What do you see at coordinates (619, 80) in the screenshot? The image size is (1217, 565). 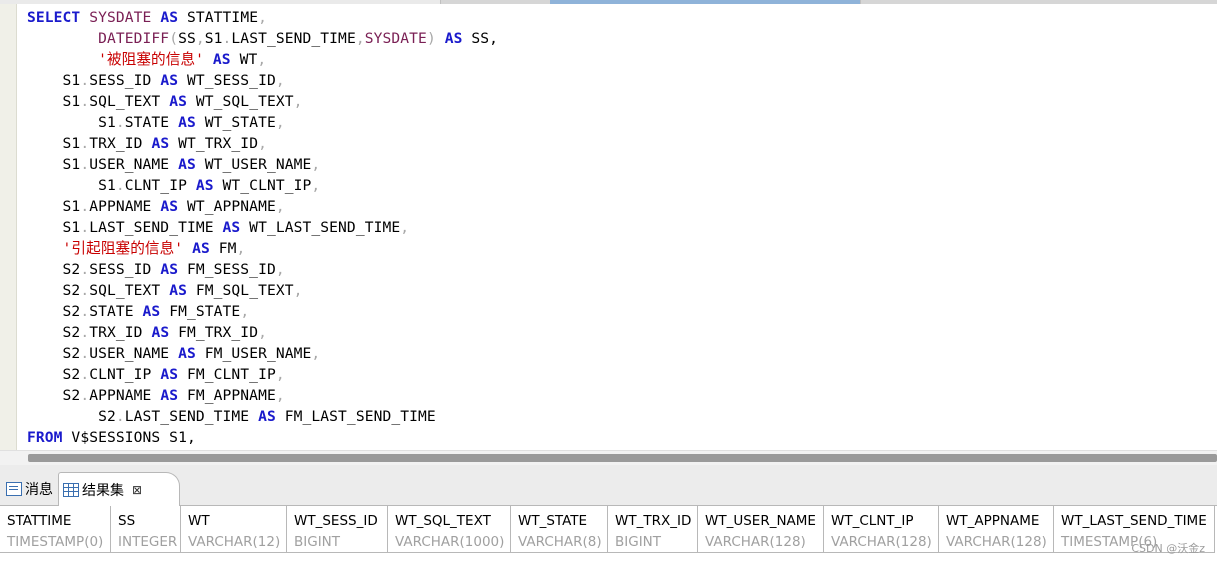 I see `code-line: S1.SESS_ID AS WT_SESS_ID,` at bounding box center [619, 80].